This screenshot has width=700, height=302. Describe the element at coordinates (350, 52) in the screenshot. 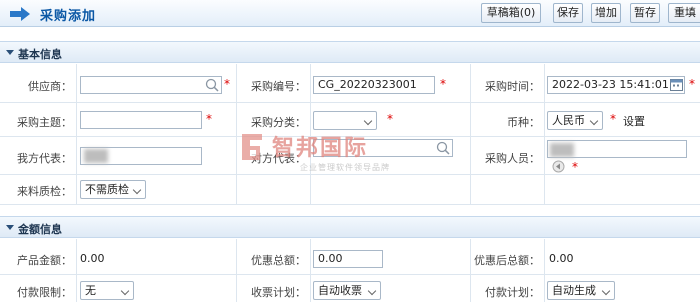

I see `section-basic-info: 基本信息` at that location.